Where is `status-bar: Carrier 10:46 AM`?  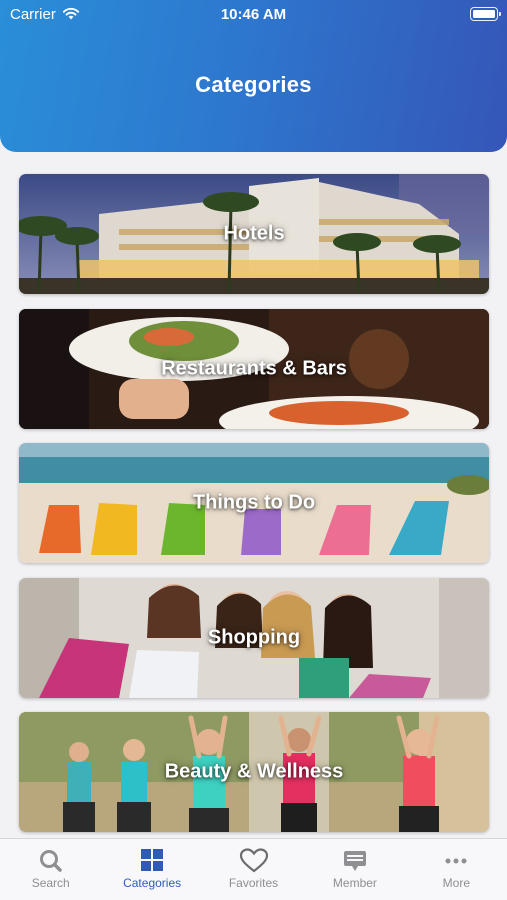 status-bar: Carrier 10:46 AM is located at coordinates (253, 15).